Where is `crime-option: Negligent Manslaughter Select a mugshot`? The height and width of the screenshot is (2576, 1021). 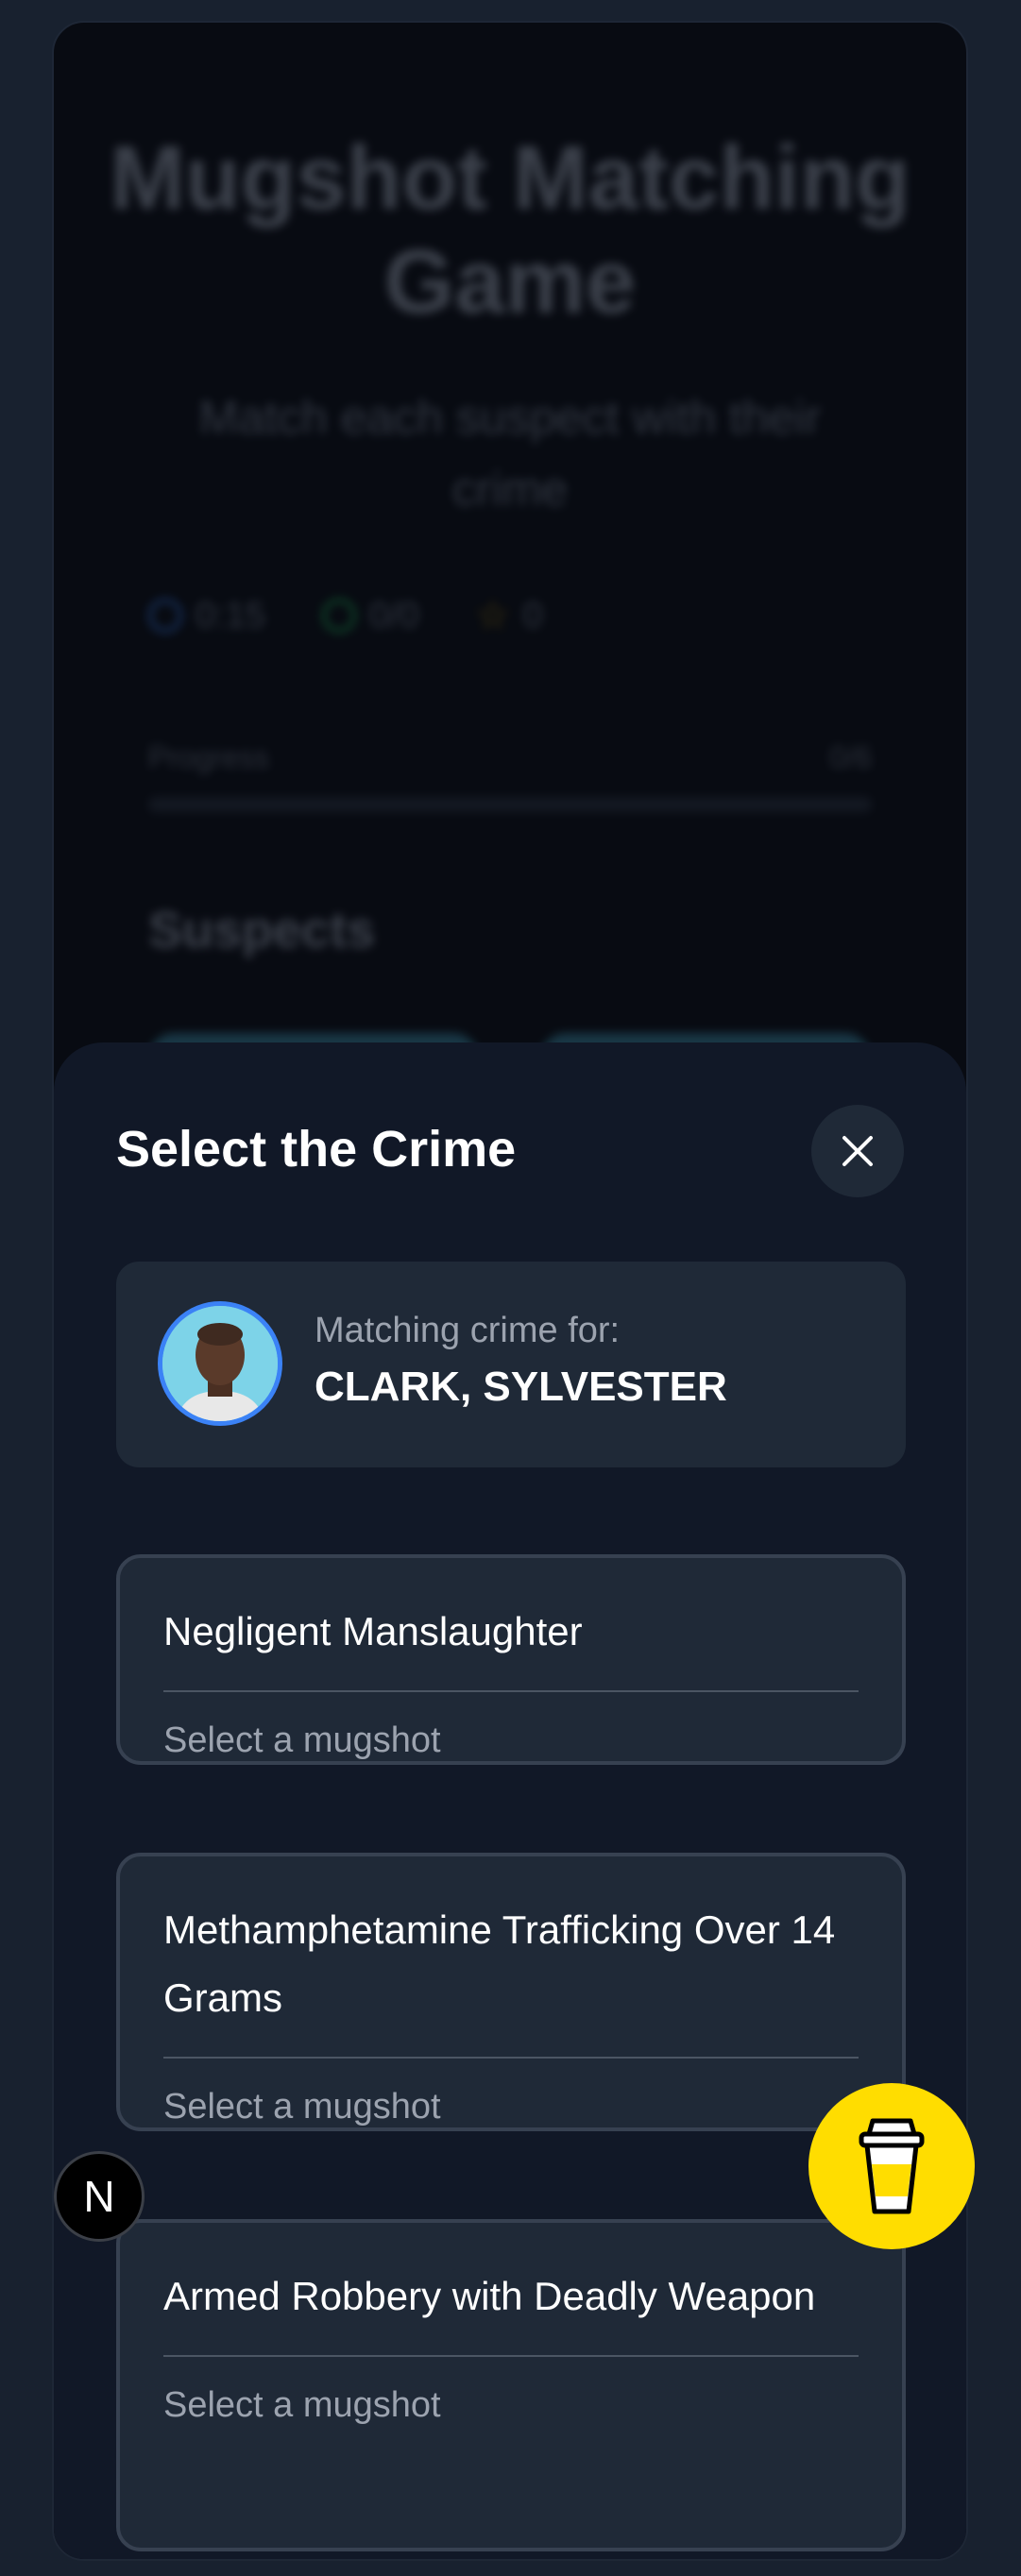
crime-option: Negligent Manslaughter Select a mugshot is located at coordinates (511, 1659).